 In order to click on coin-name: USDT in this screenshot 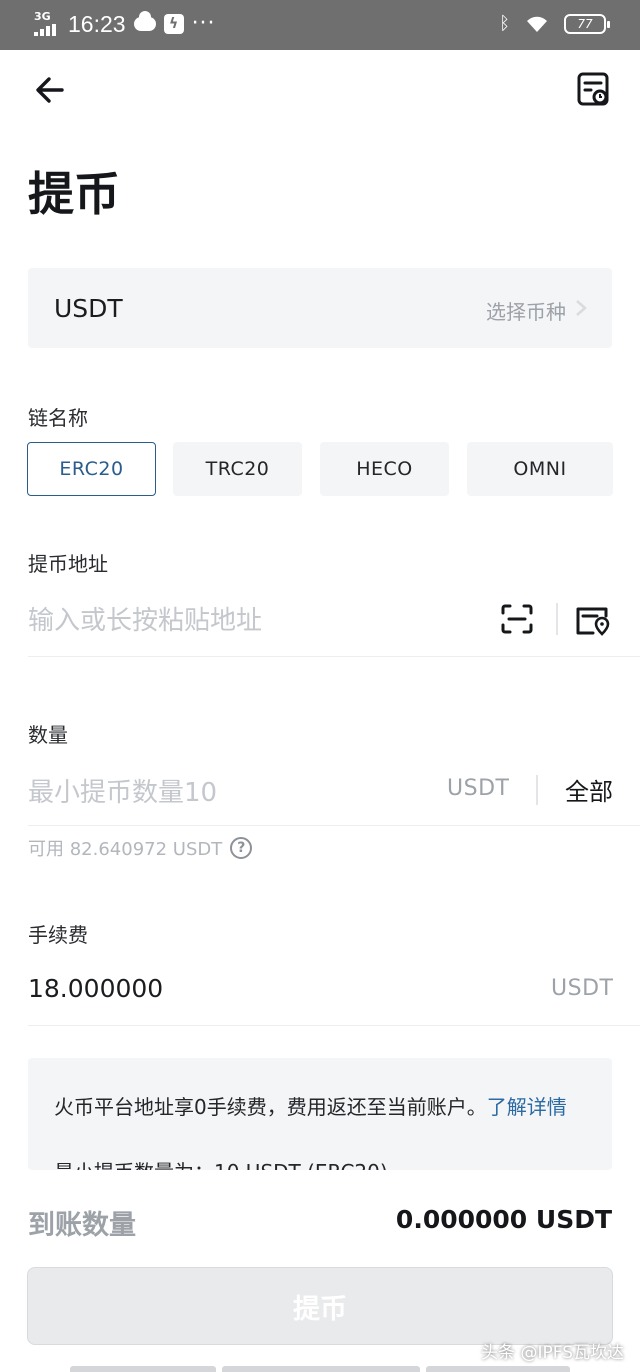, I will do `click(88, 308)`.